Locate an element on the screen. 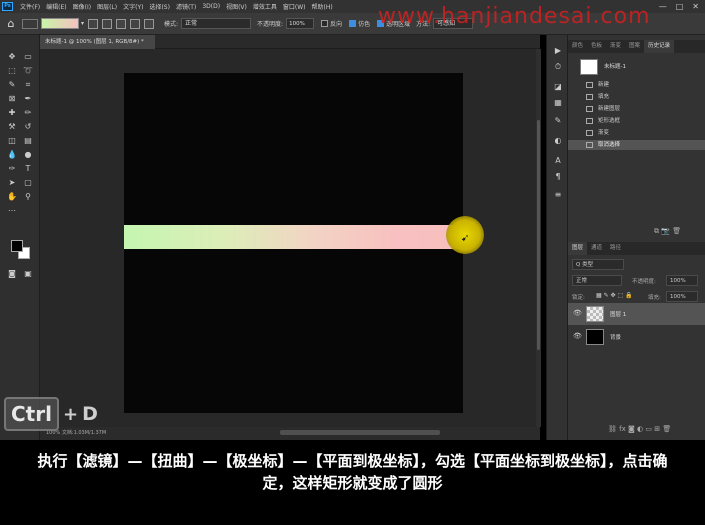  eyedropper-tool-icon: ✒ is located at coordinates (28, 99).